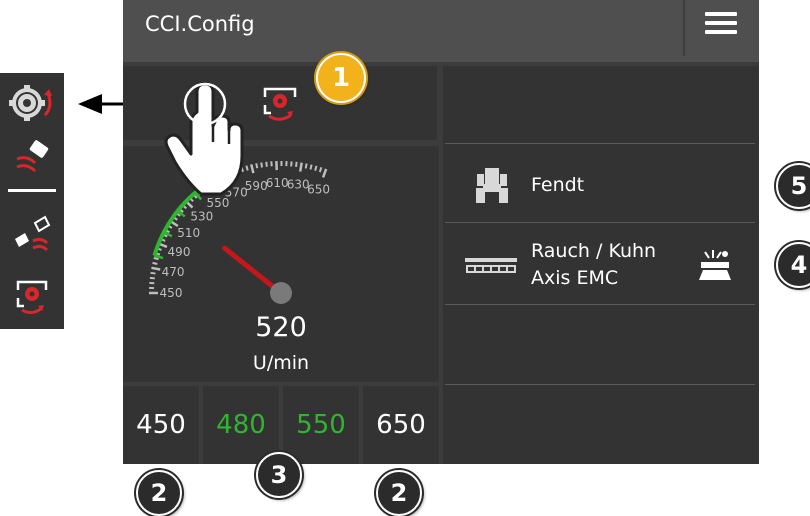 The image size is (810, 516). I want to click on tractor-icon, so click(492, 185).